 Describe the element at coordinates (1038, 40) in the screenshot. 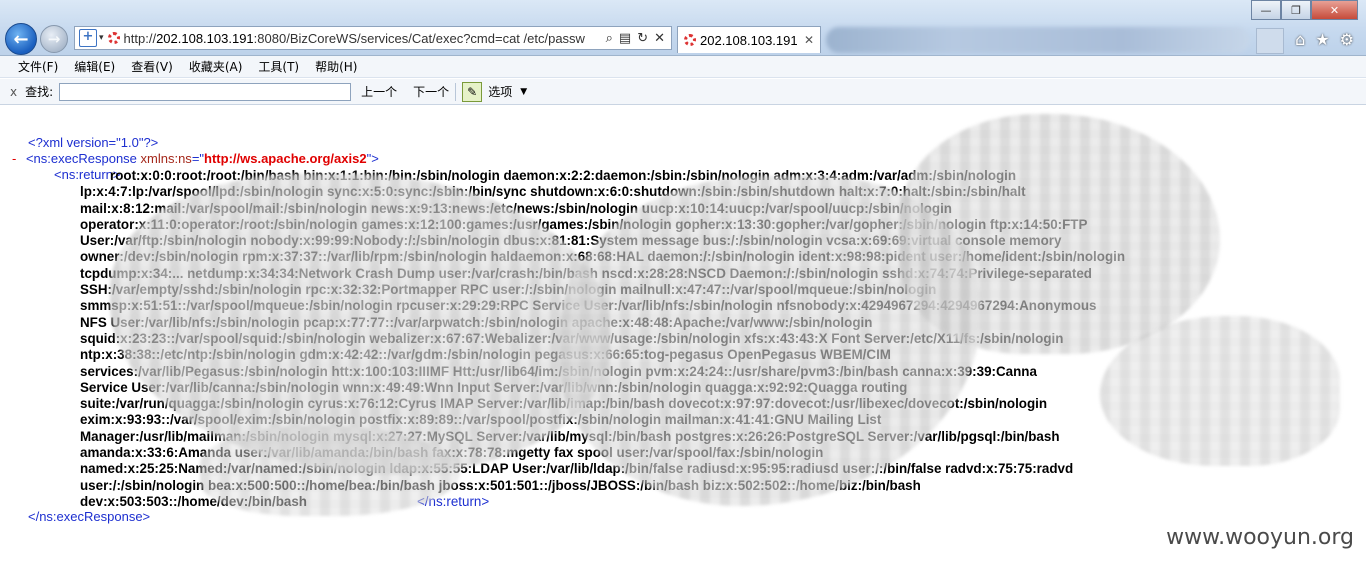

I see `redacted-region` at that location.